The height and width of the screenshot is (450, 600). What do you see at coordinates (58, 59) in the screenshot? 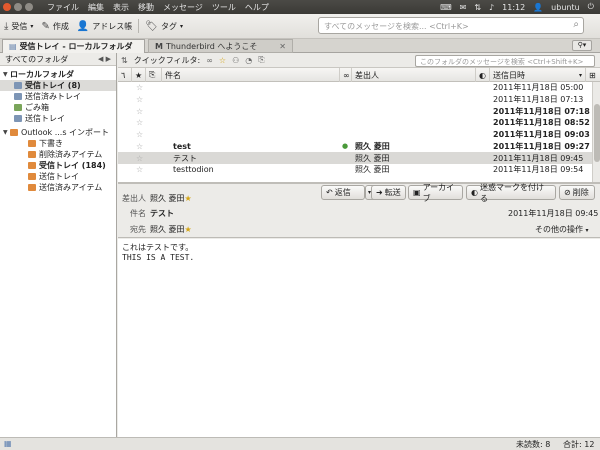
I see `folder-pane-header: すべてのフォルダ ◀ ▶` at bounding box center [58, 59].